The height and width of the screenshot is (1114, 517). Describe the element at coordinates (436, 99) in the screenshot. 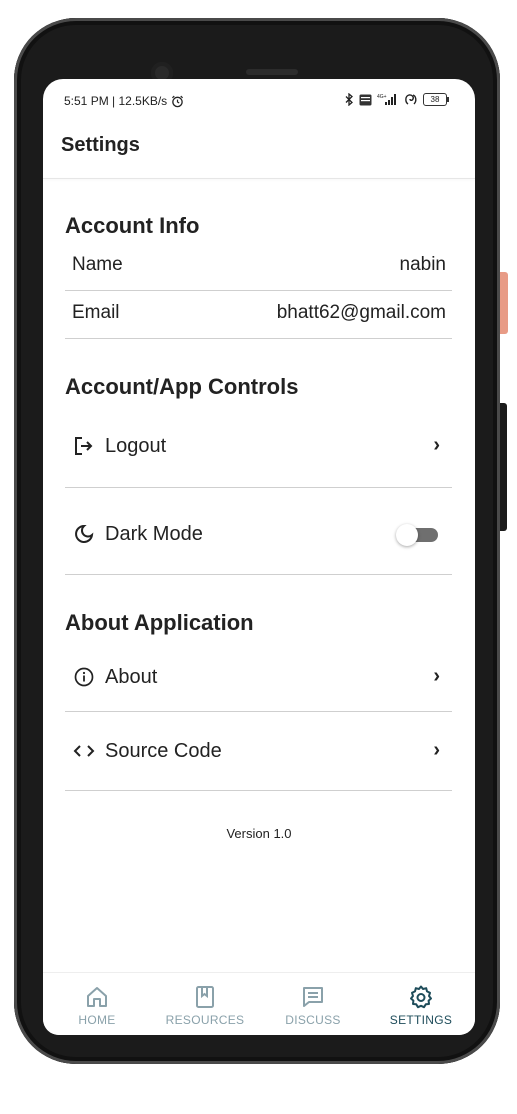

I see `battery-icon: 38` at that location.